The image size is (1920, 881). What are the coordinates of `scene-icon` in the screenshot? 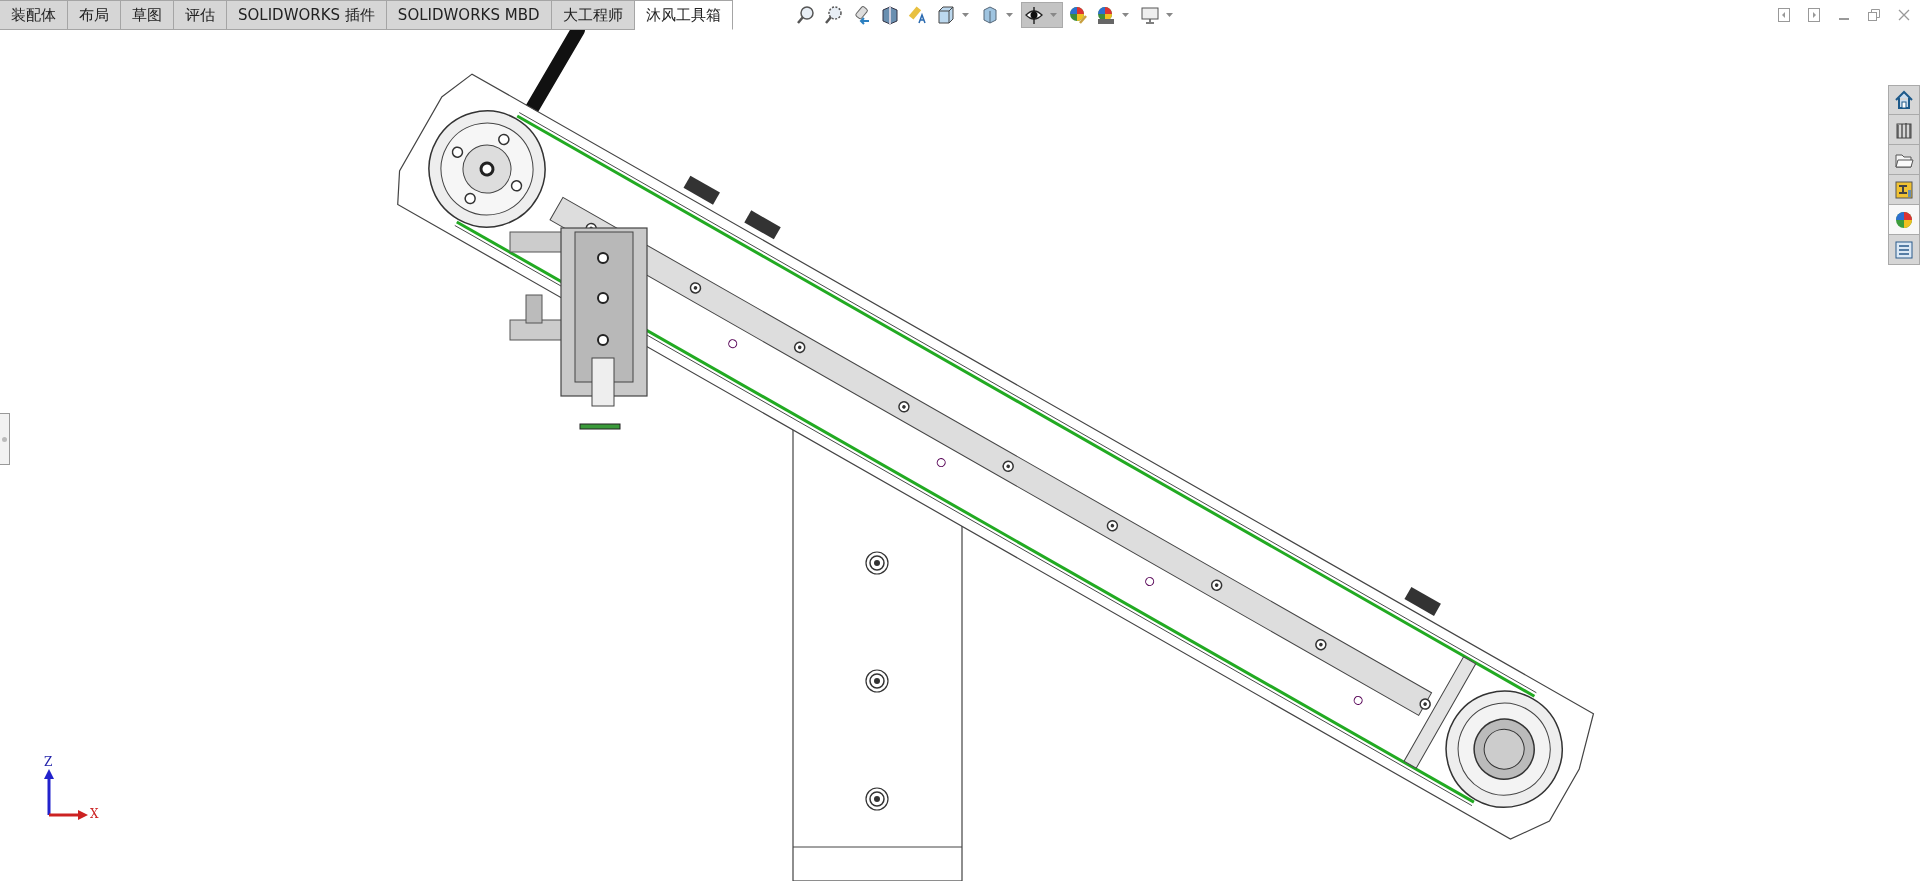 It's located at (1105, 15).